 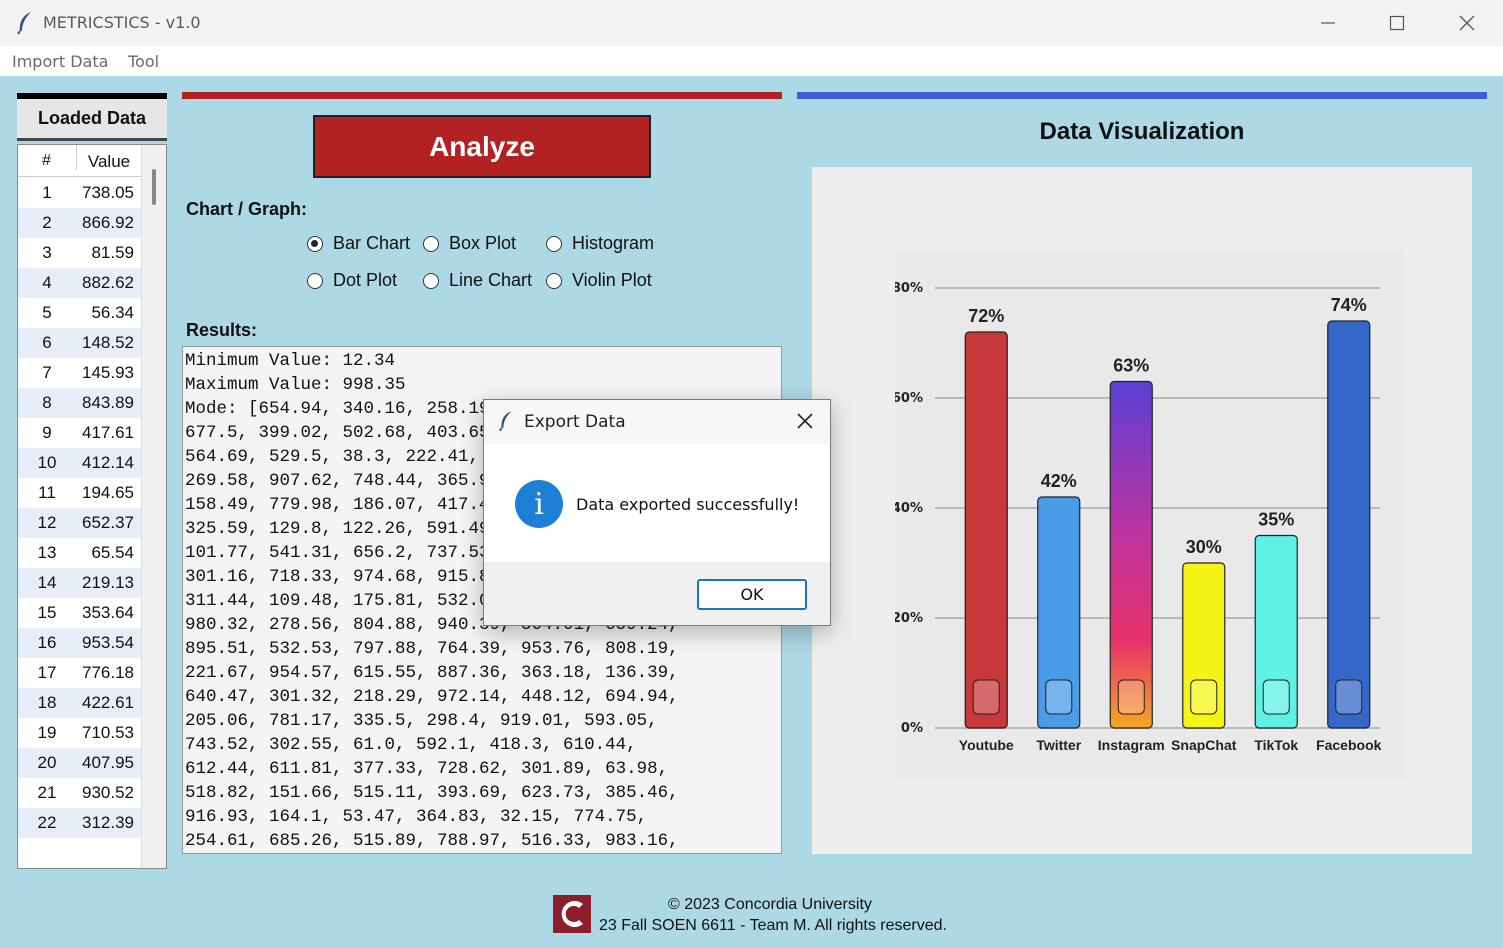 I want to click on youtube-icon, so click(x=986, y=697).